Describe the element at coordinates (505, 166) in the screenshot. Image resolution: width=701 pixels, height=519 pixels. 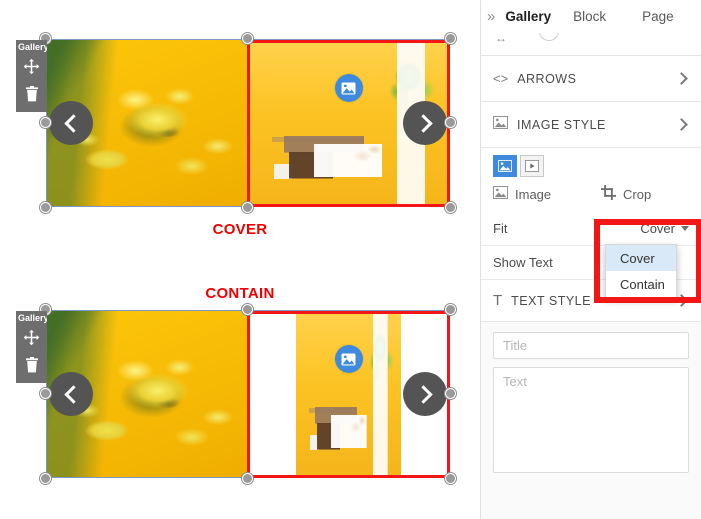
I see `image-toggle` at that location.